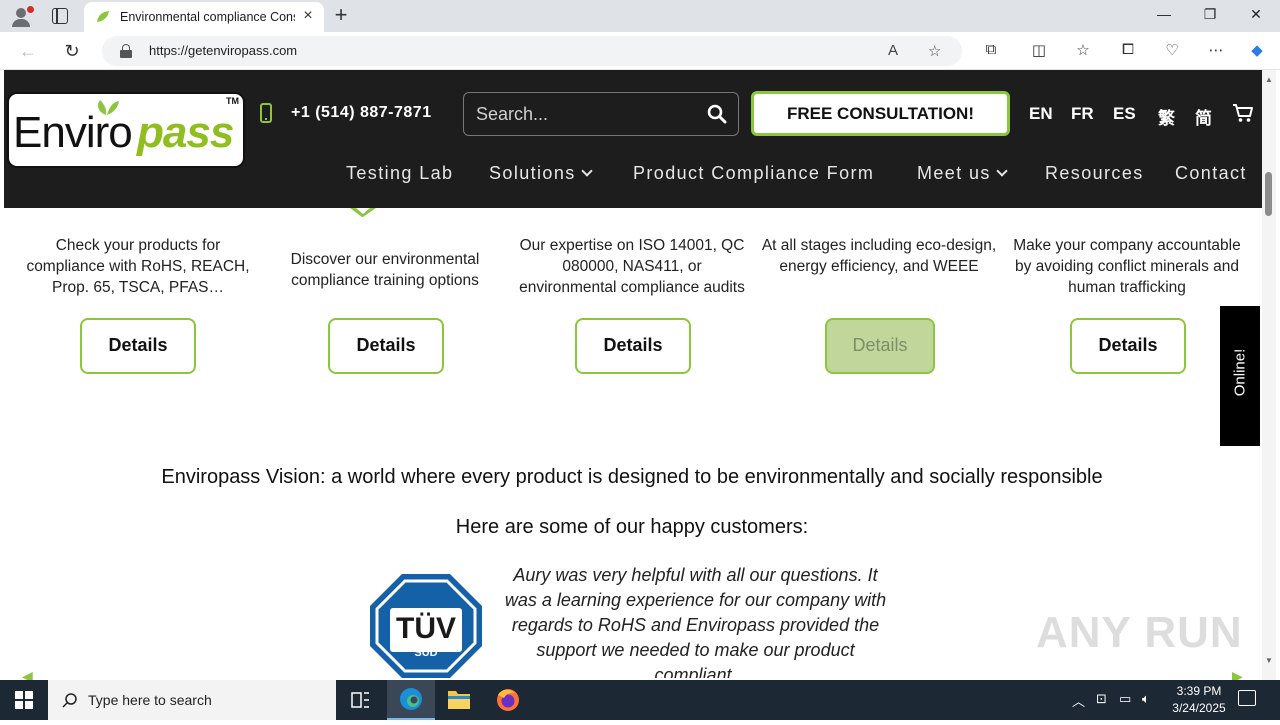 Image resolution: width=1280 pixels, height=725 pixels. What do you see at coordinates (1210, 14) in the screenshot?
I see `restore-button: ❐` at bounding box center [1210, 14].